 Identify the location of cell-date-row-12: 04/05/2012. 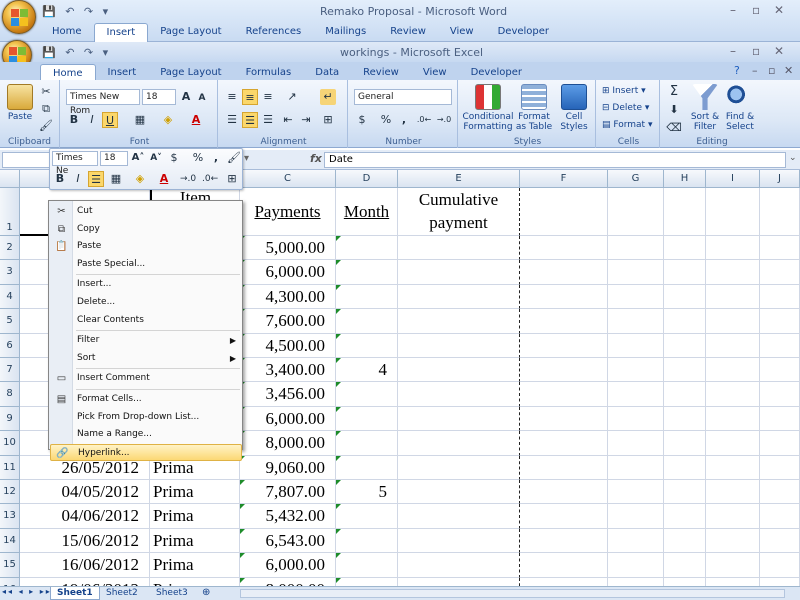
(85, 492).